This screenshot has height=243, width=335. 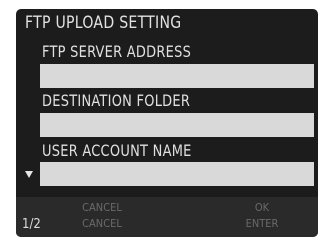 I want to click on ok-softkey-label: OK, so click(x=262, y=207).